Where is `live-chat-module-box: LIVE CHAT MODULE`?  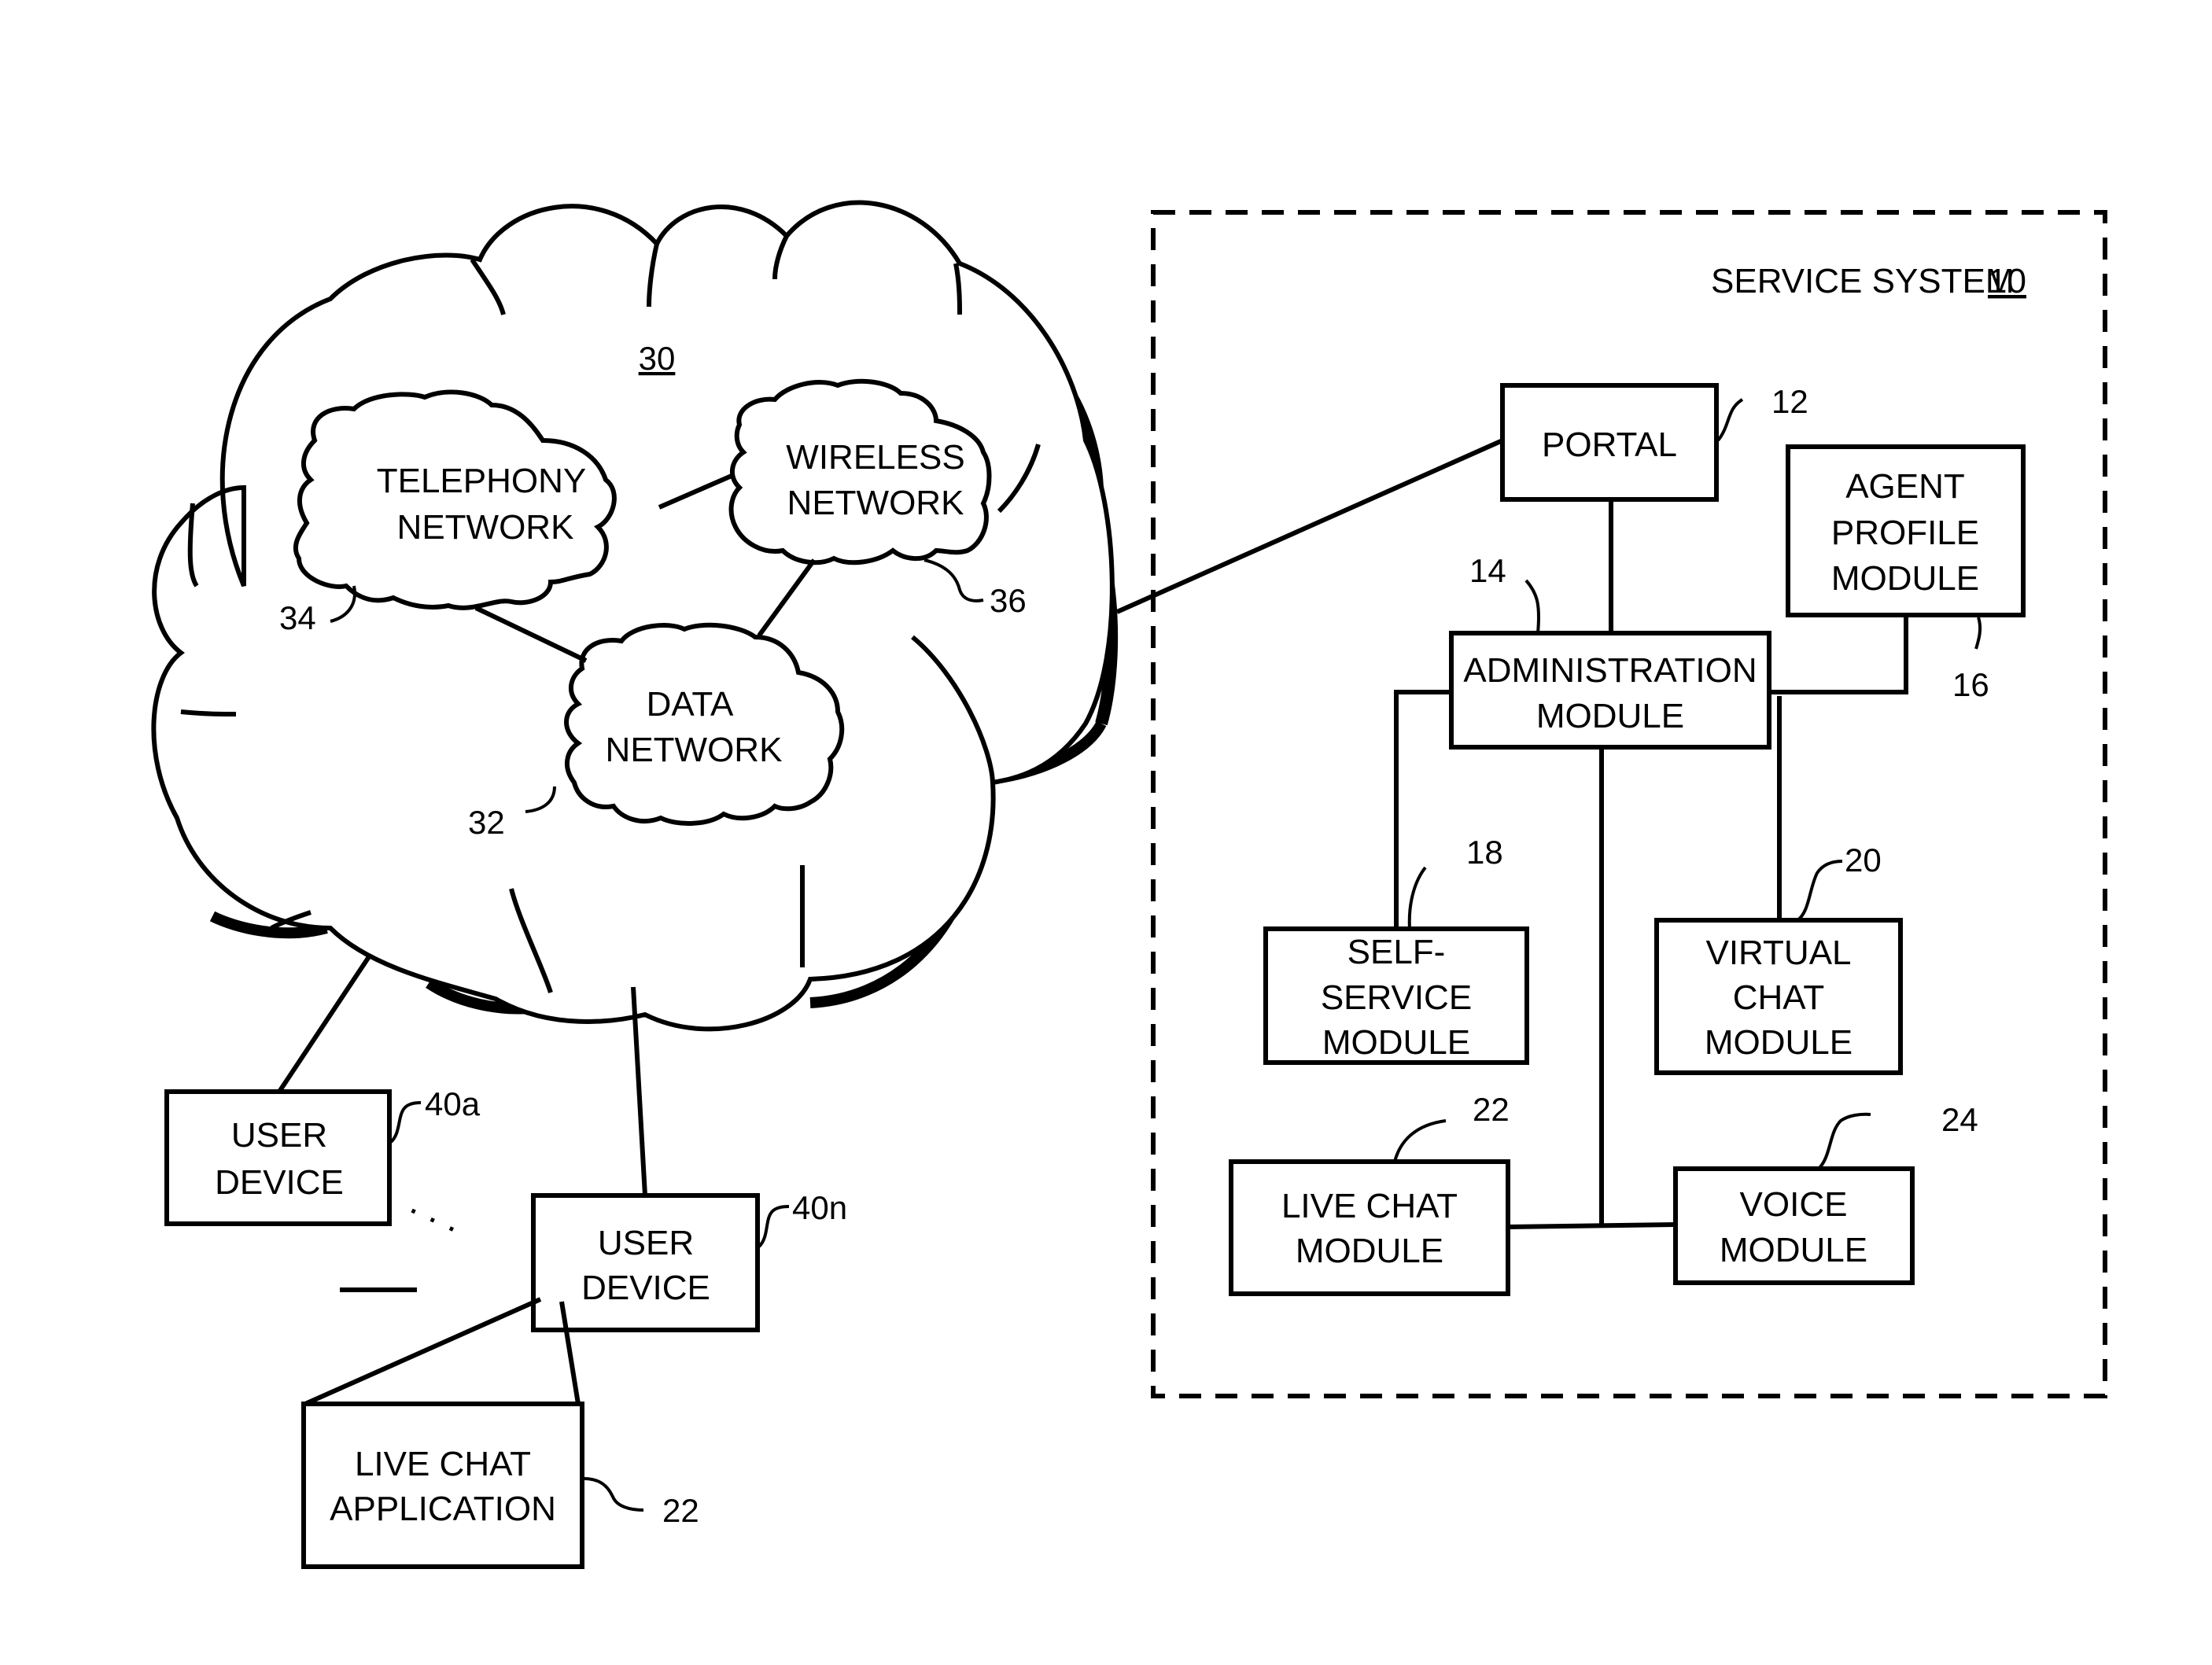
live-chat-module-box: LIVE CHAT MODULE is located at coordinates (1369, 1227).